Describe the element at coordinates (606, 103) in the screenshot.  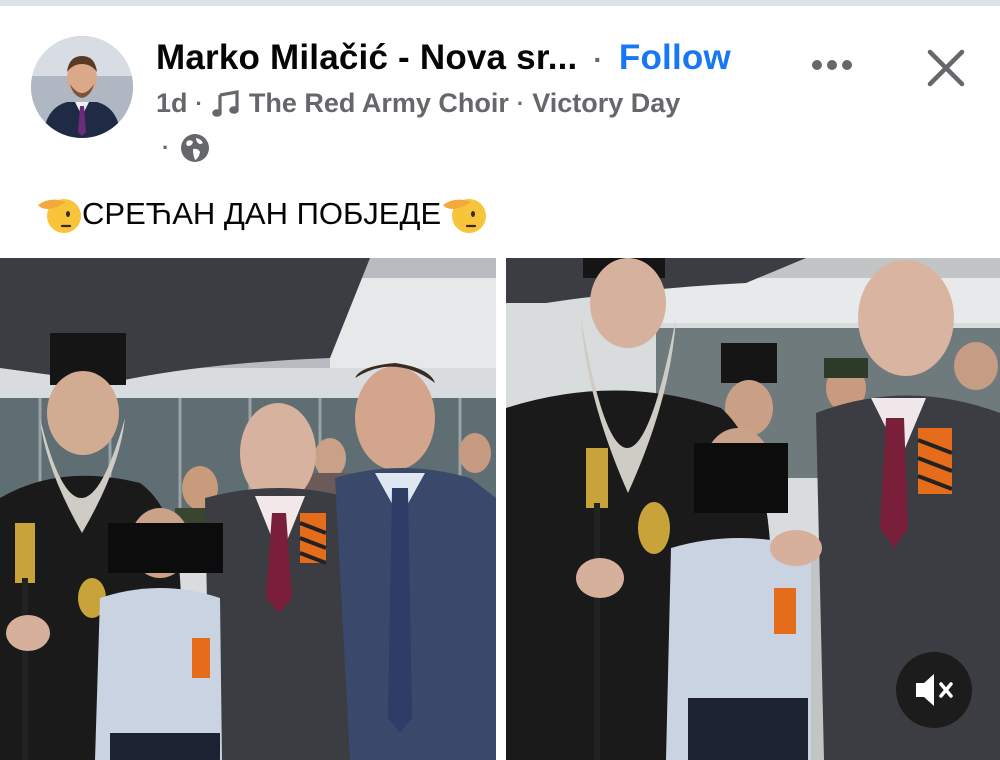
I see `activity-label: Victory Day` at that location.